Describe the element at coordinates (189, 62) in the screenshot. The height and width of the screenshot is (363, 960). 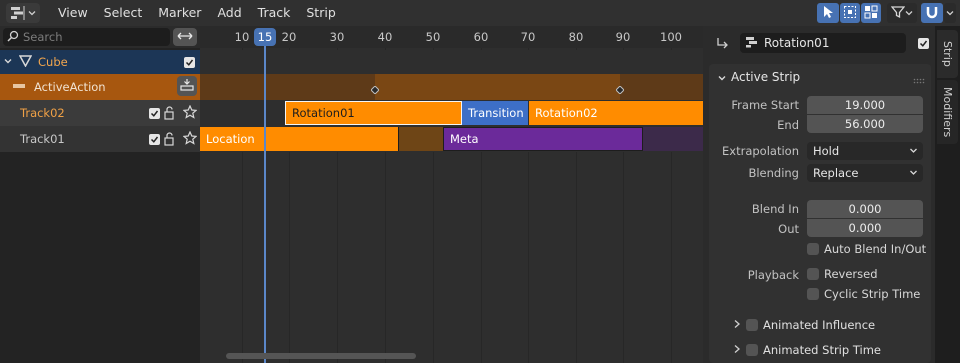
I see `object-visibility-checkbox` at that location.